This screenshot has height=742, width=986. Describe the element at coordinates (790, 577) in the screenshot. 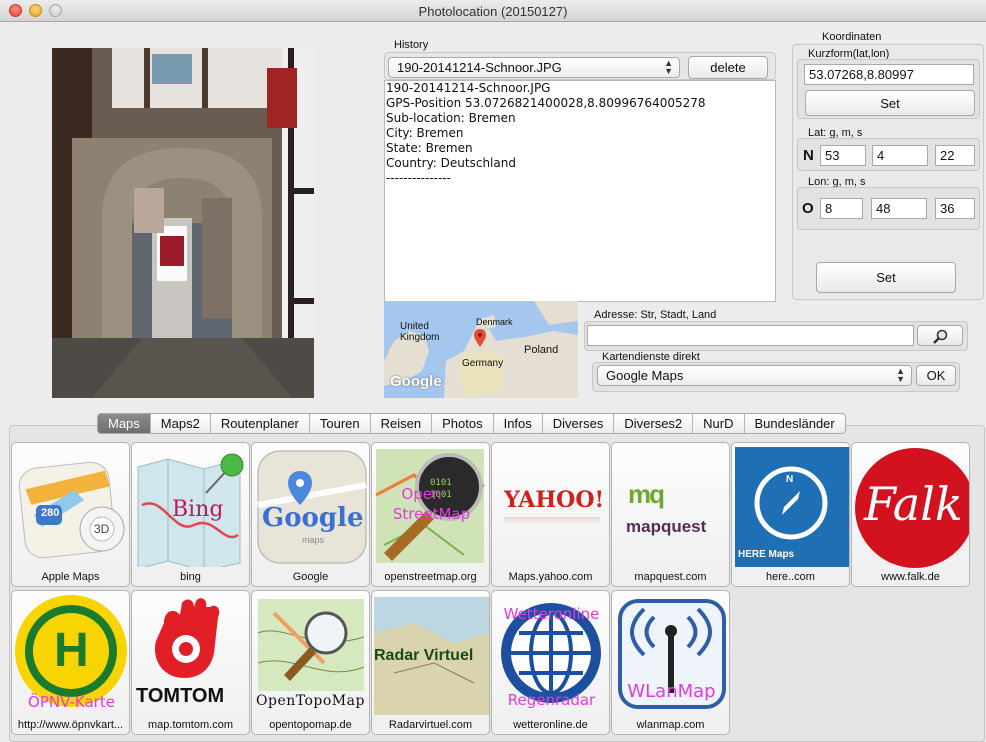

I see `tile-caption: here..com` at that location.